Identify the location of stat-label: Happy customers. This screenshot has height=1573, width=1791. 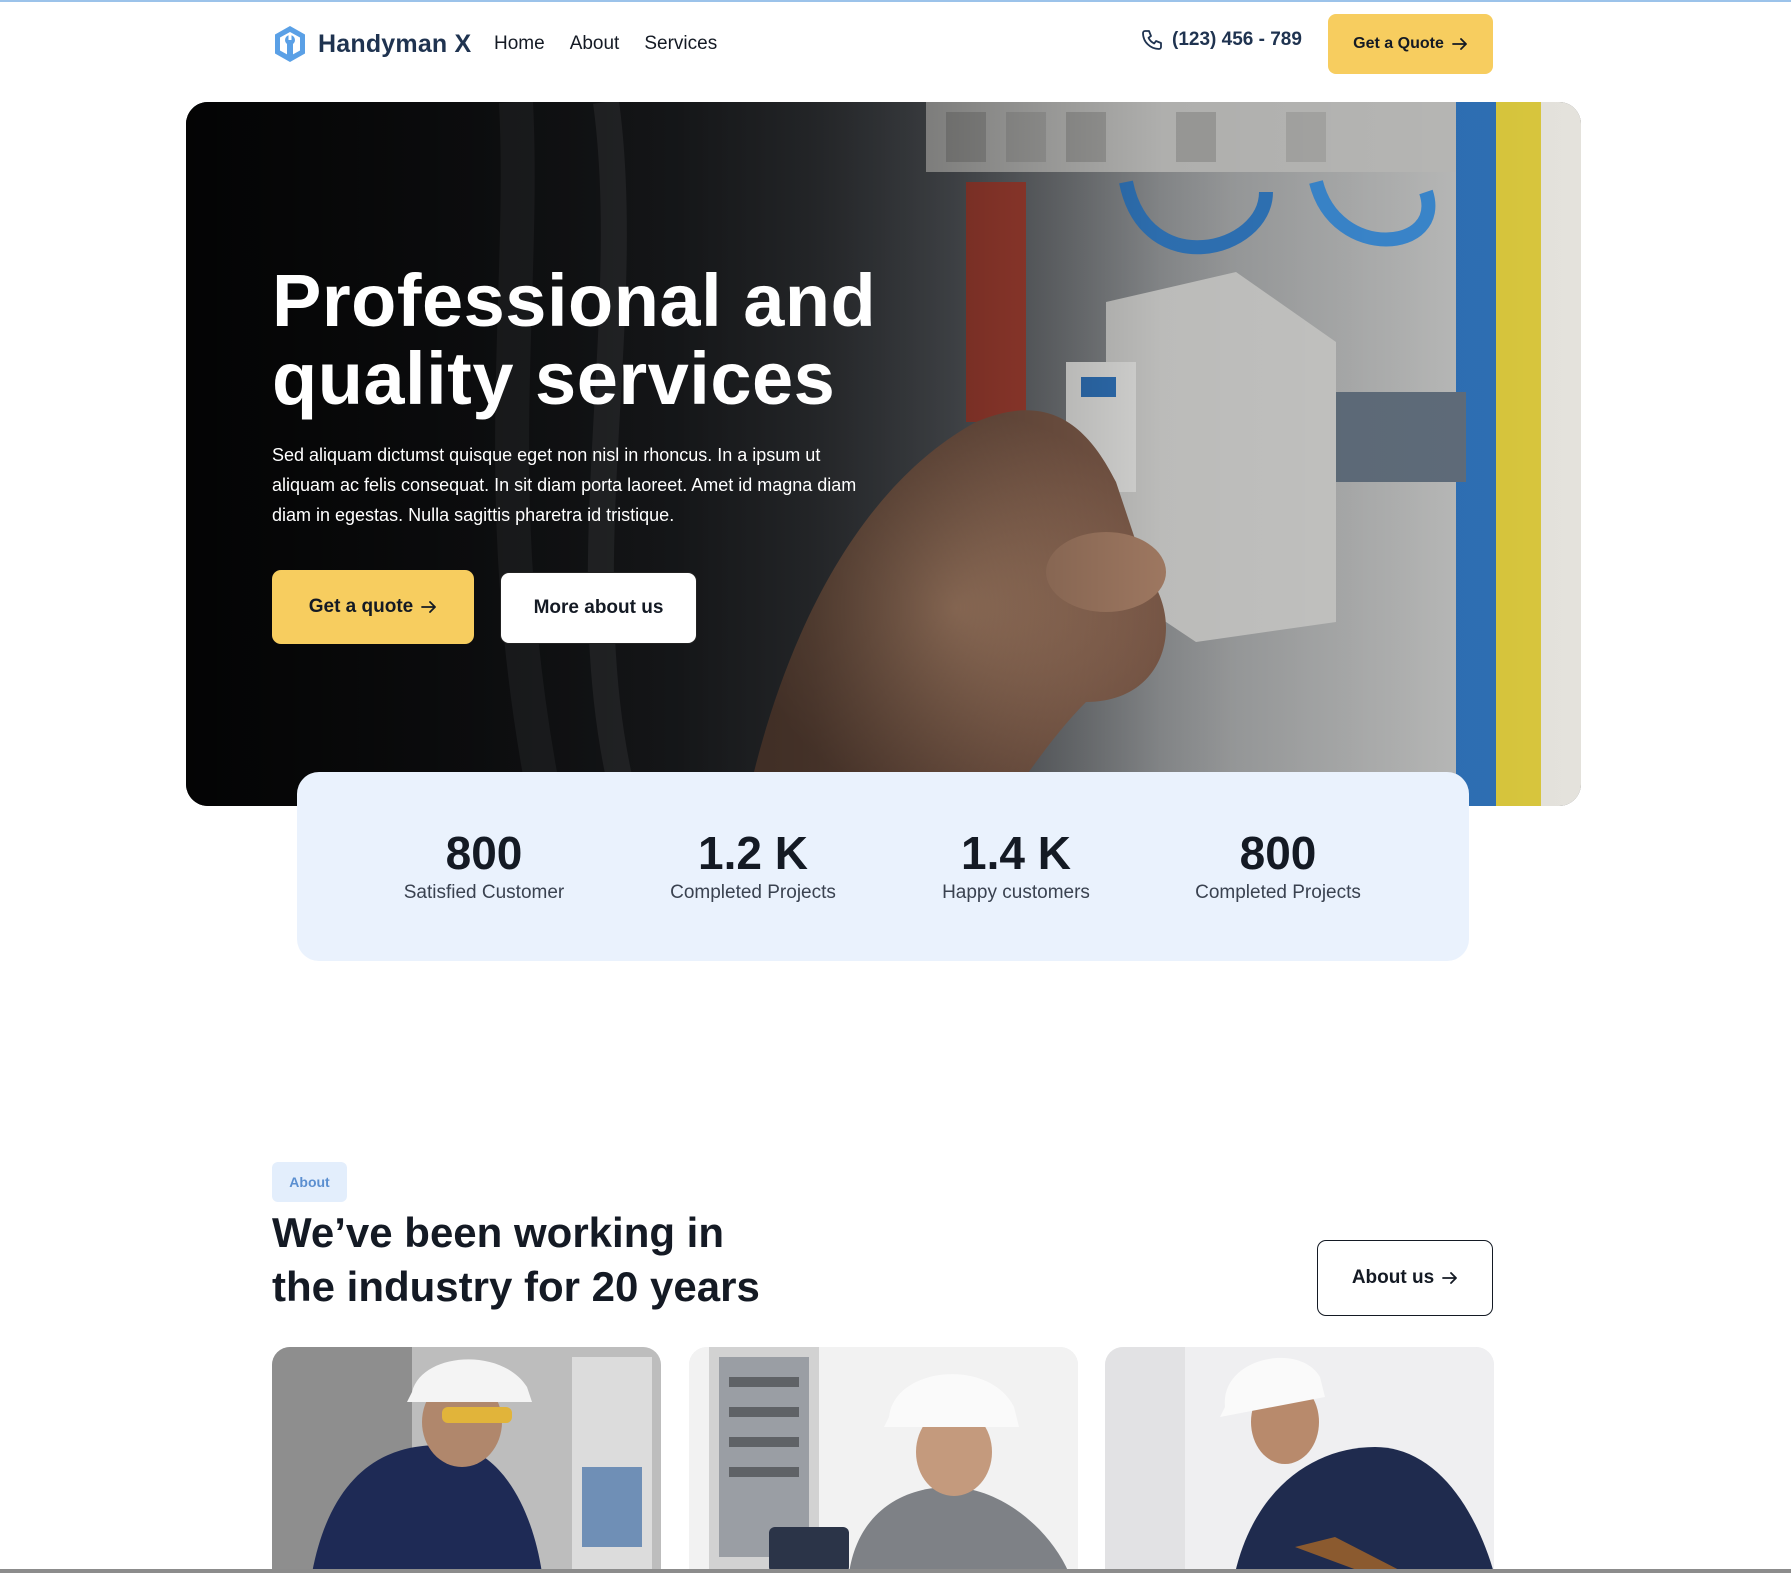
(1016, 892).